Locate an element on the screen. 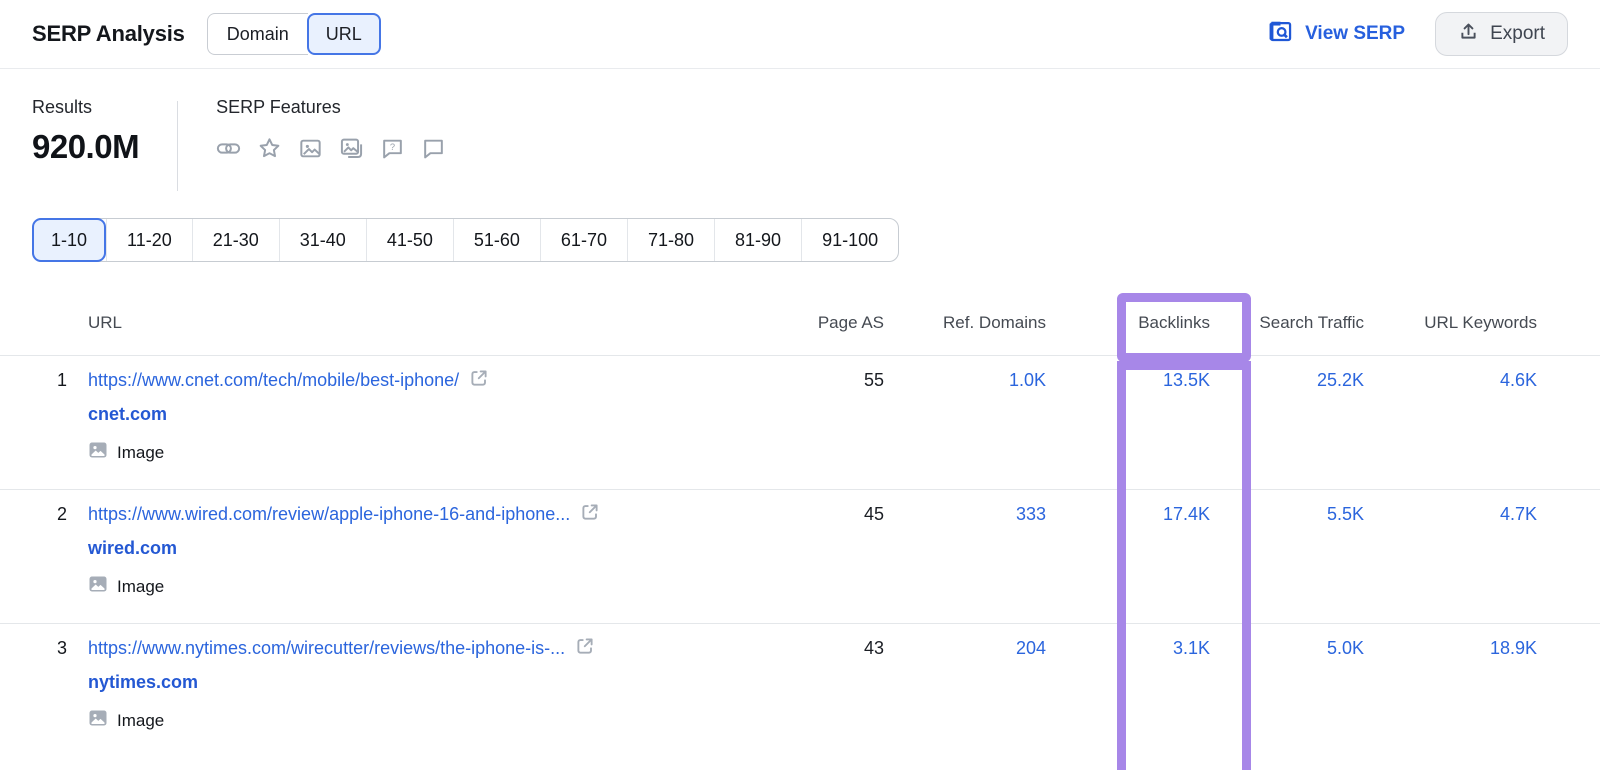 This screenshot has height=770, width=1600. position-range-tab: 11-20 is located at coordinates (149, 240).